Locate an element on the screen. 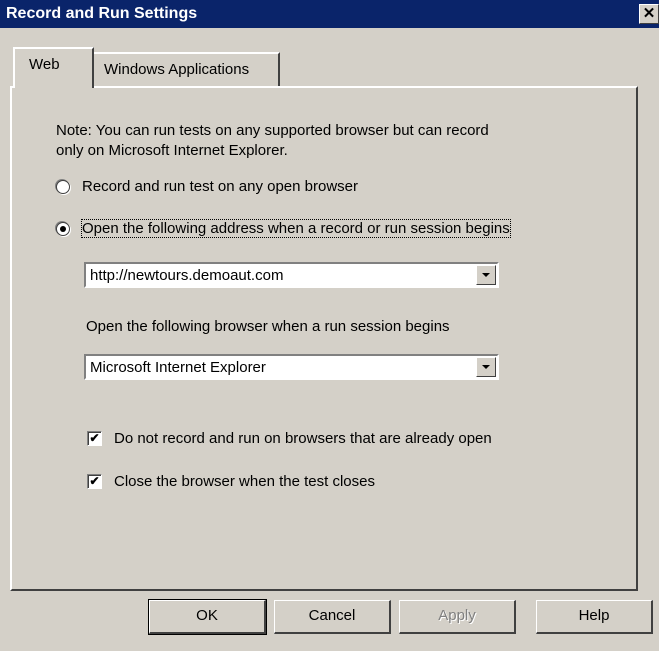  tab-web: Web is located at coordinates (53, 67).